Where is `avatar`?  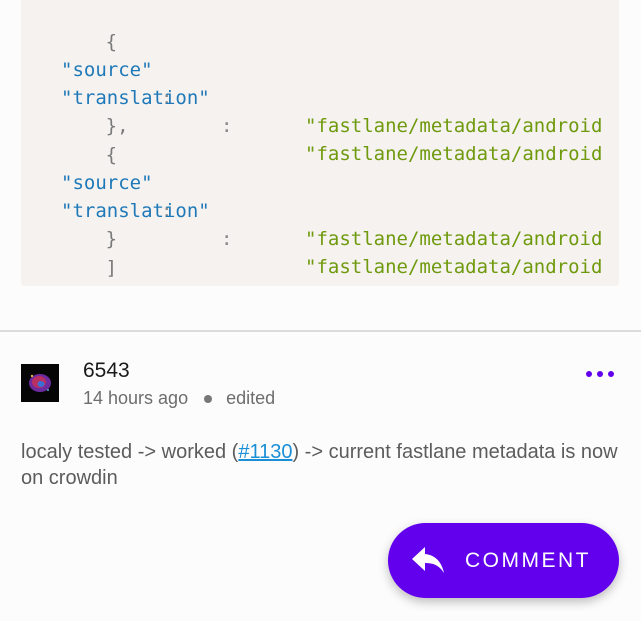 avatar is located at coordinates (40, 383).